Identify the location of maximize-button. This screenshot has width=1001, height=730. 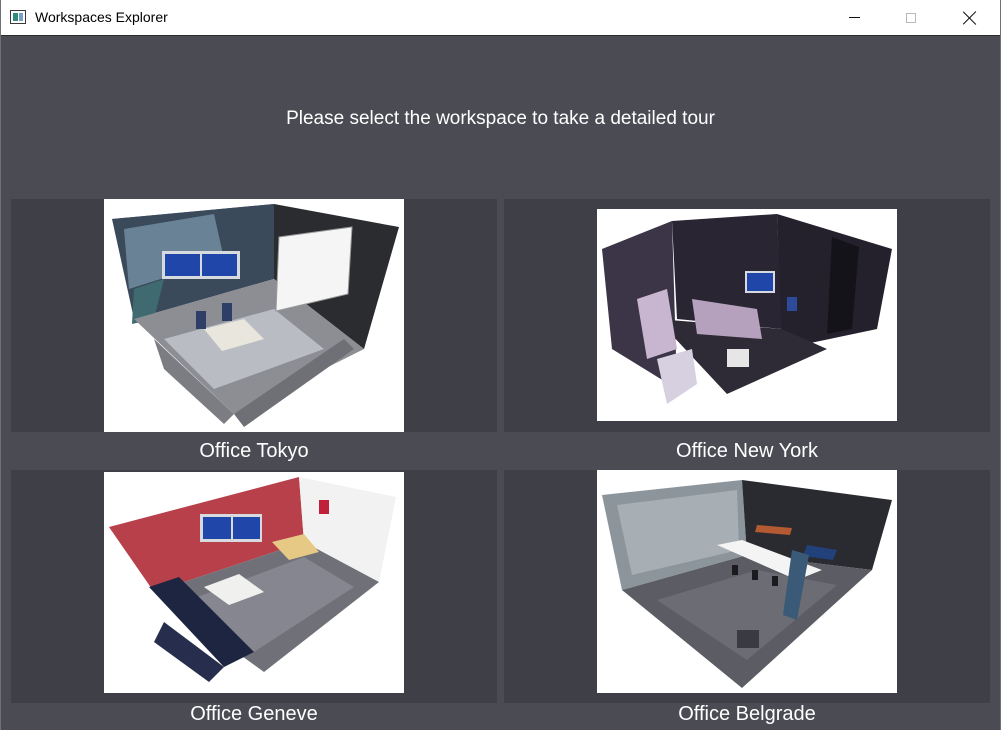
(911, 17).